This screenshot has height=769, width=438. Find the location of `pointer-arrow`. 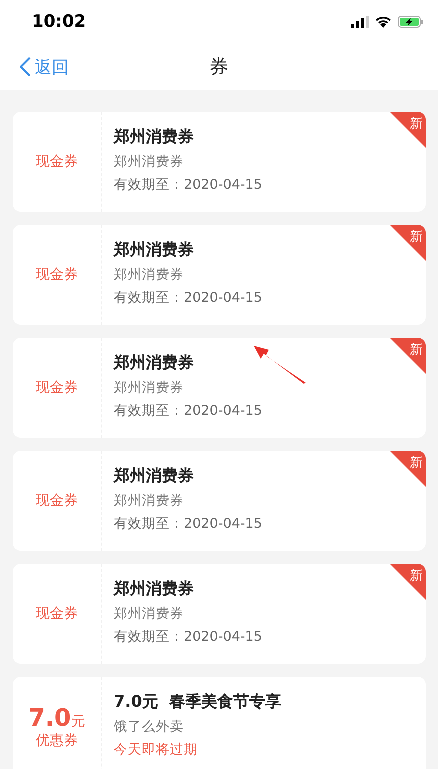

pointer-arrow is located at coordinates (280, 365).